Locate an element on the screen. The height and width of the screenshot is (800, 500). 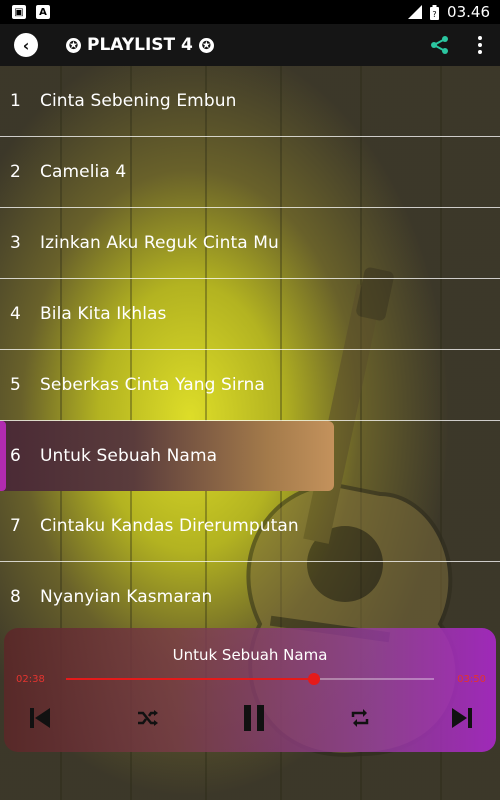
track-title: Camelia 4 is located at coordinates (83, 172).